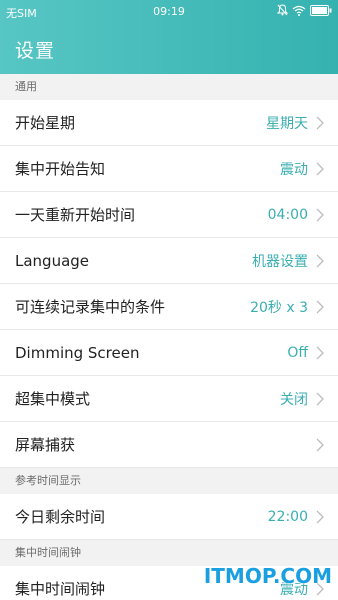 This screenshot has width=338, height=600. What do you see at coordinates (169, 215) in the screenshot?
I see `row-day-restart: 一天重新开始时间 04:00` at bounding box center [169, 215].